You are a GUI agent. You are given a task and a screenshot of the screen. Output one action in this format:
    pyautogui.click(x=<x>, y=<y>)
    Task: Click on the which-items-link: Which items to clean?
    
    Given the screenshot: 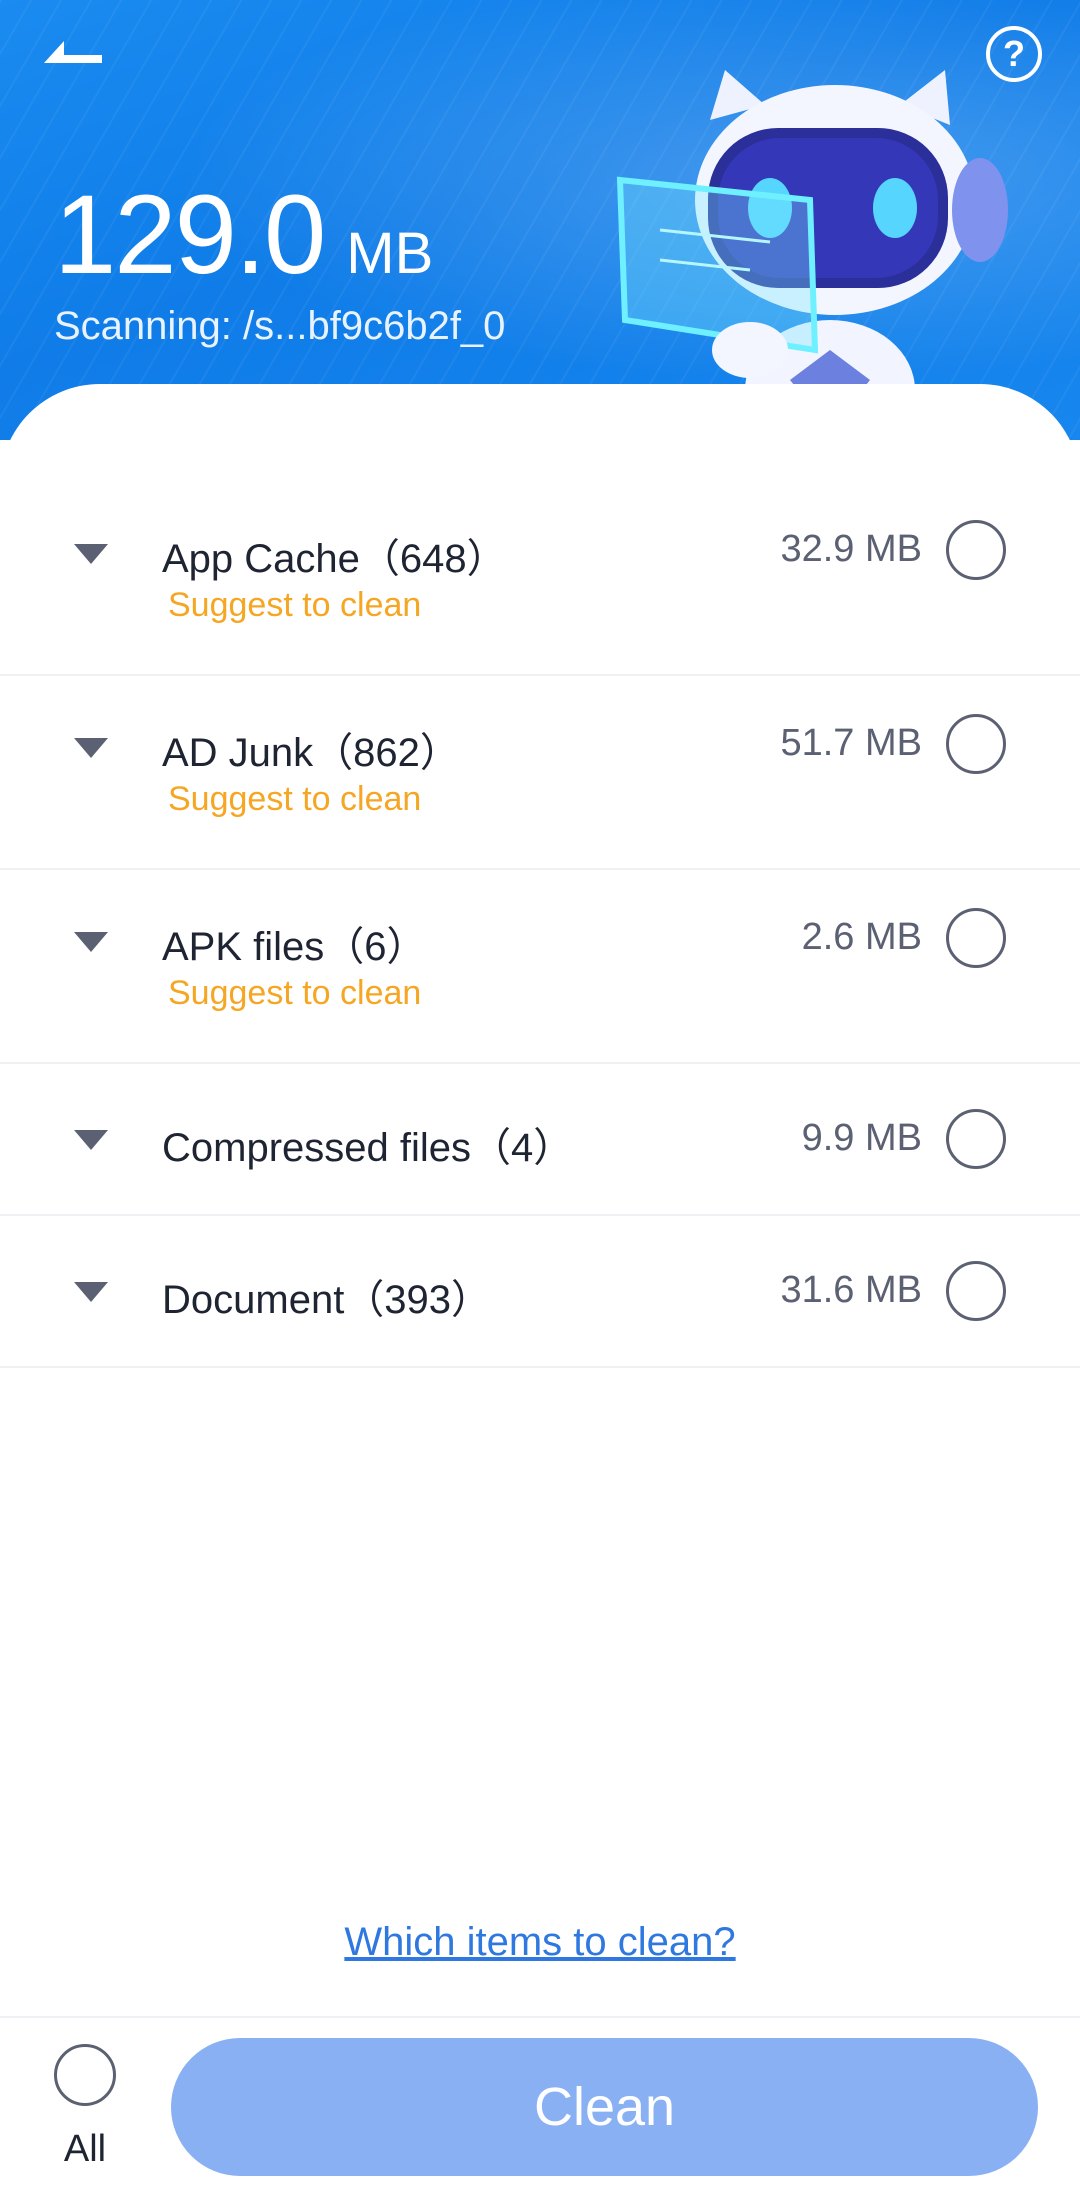 What is the action you would take?
    pyautogui.click(x=540, y=1942)
    